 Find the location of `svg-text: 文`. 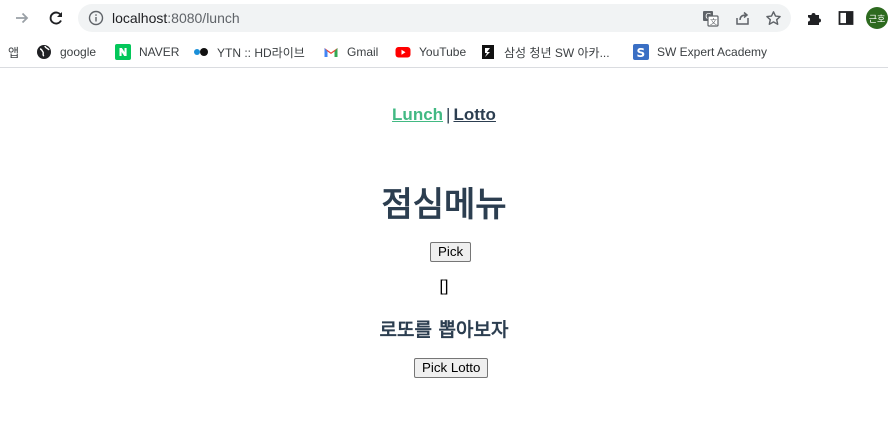

svg-text: 文 is located at coordinates (713, 21).